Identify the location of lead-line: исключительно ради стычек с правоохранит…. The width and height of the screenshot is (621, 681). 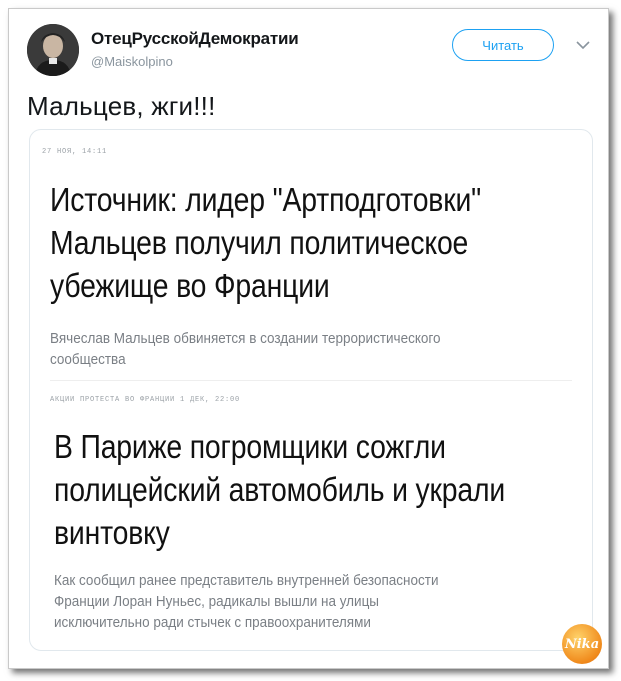
(212, 622).